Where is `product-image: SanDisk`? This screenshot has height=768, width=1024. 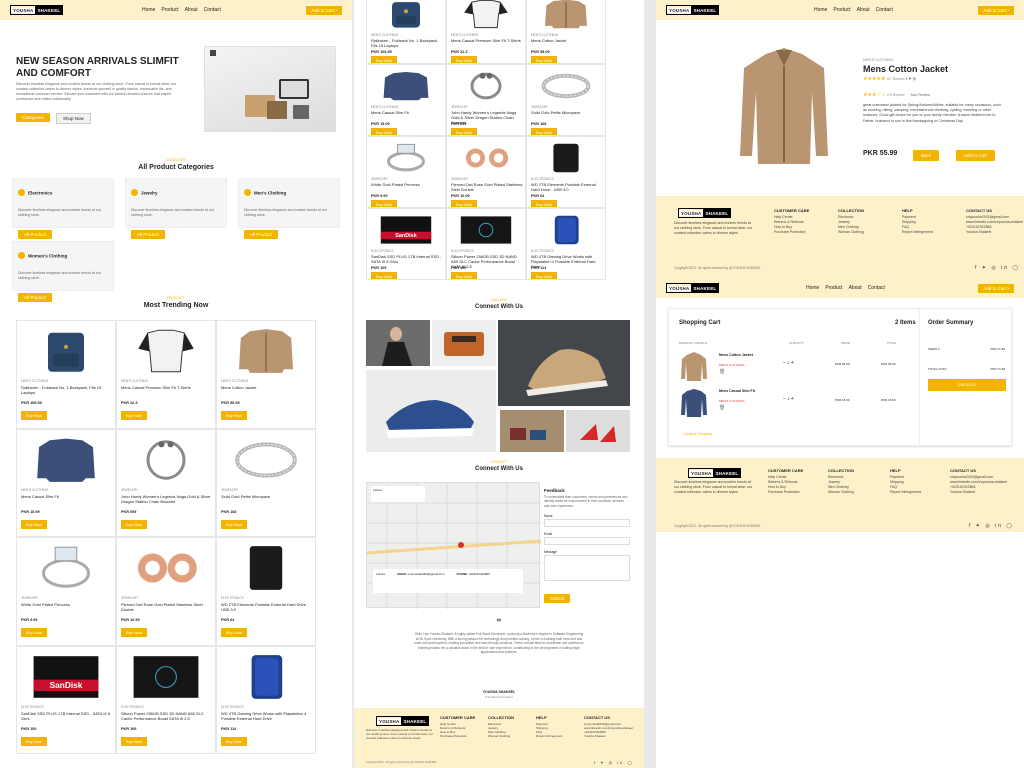 product-image: SanDisk is located at coordinates (66, 677).